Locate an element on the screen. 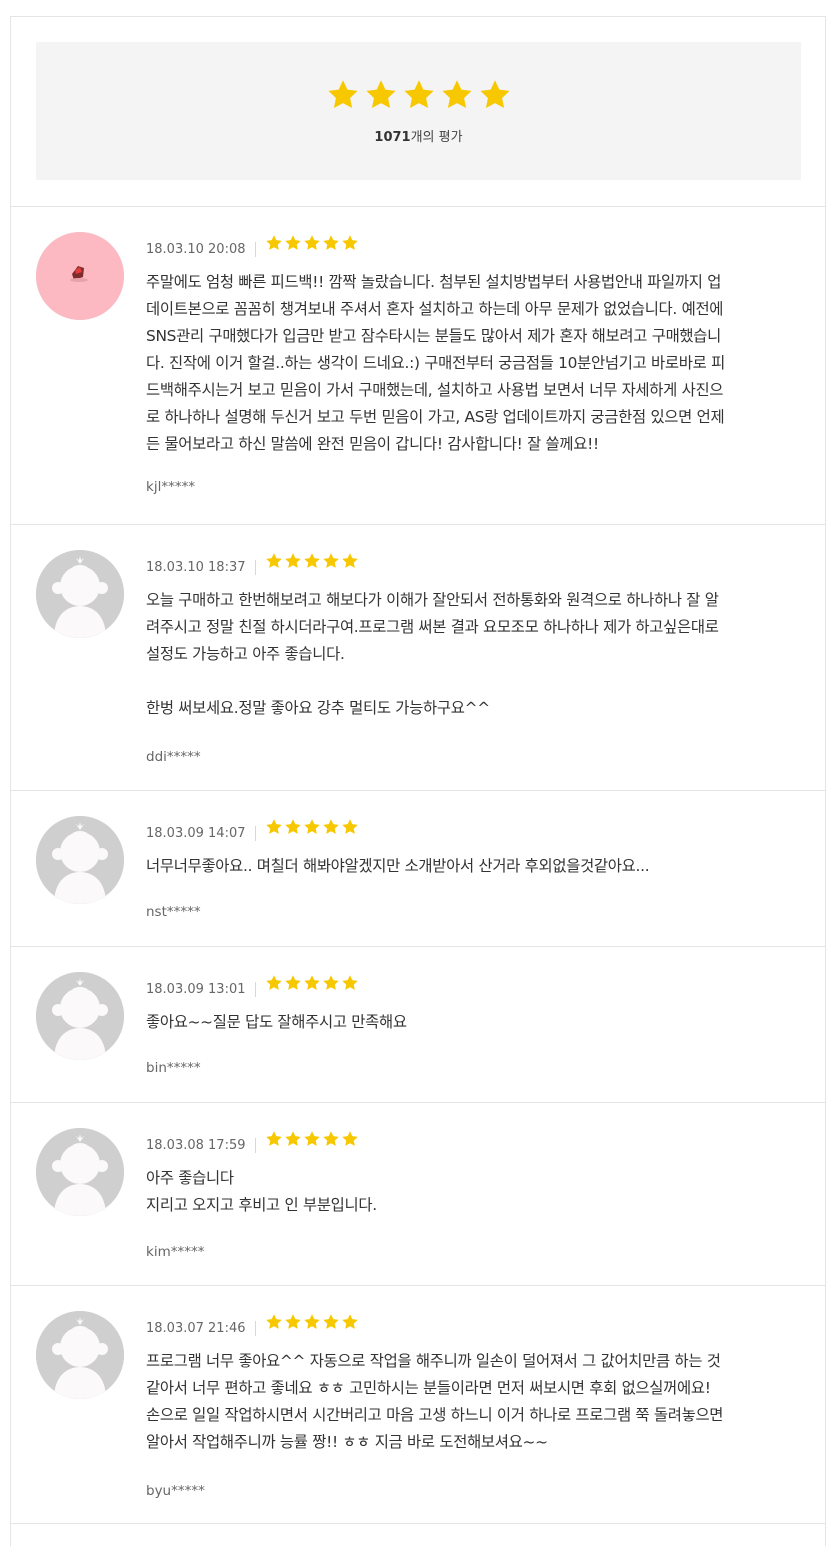 Image resolution: width=837 pixels, height=1546 pixels. summary-stars is located at coordinates (418, 95).